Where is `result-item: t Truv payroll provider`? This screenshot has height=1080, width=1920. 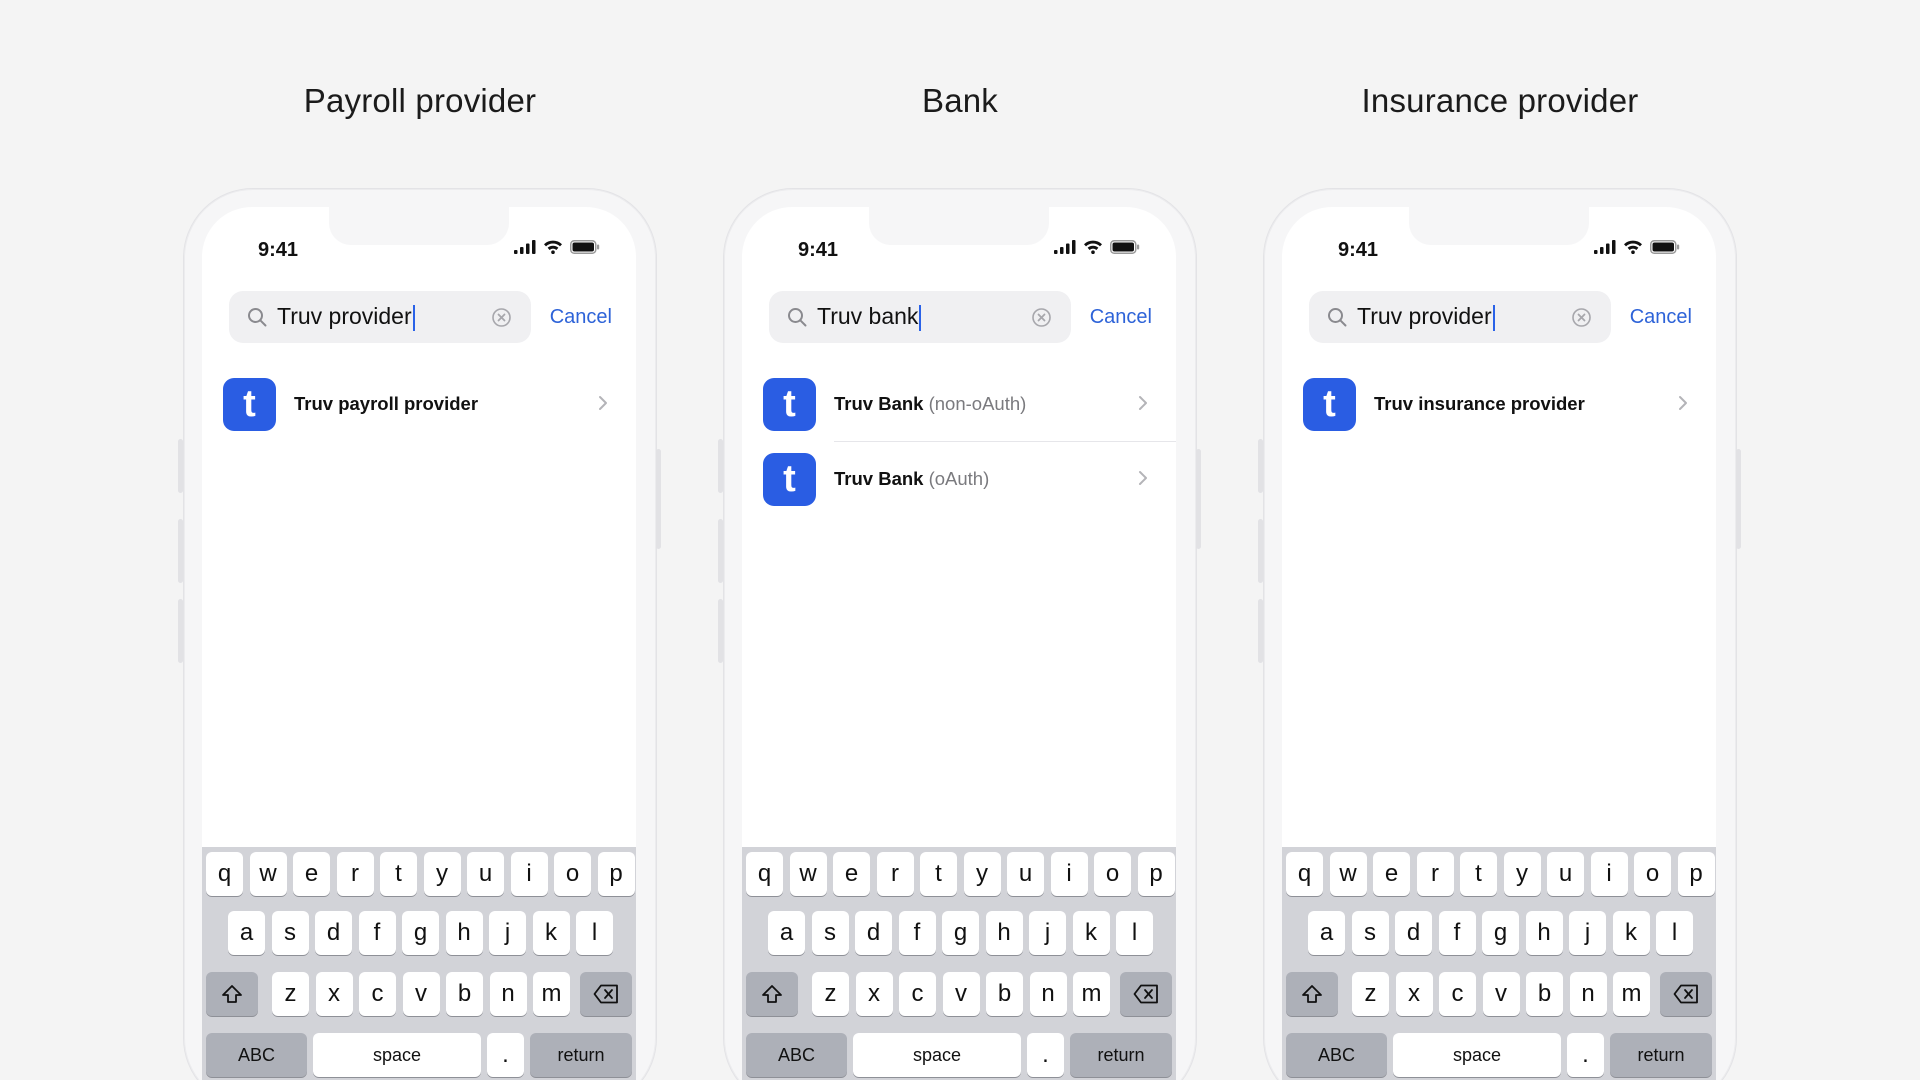 result-item: t Truv payroll provider is located at coordinates (429, 404).